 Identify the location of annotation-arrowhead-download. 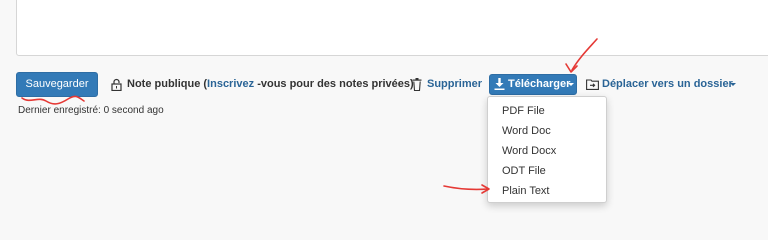
(571, 68).